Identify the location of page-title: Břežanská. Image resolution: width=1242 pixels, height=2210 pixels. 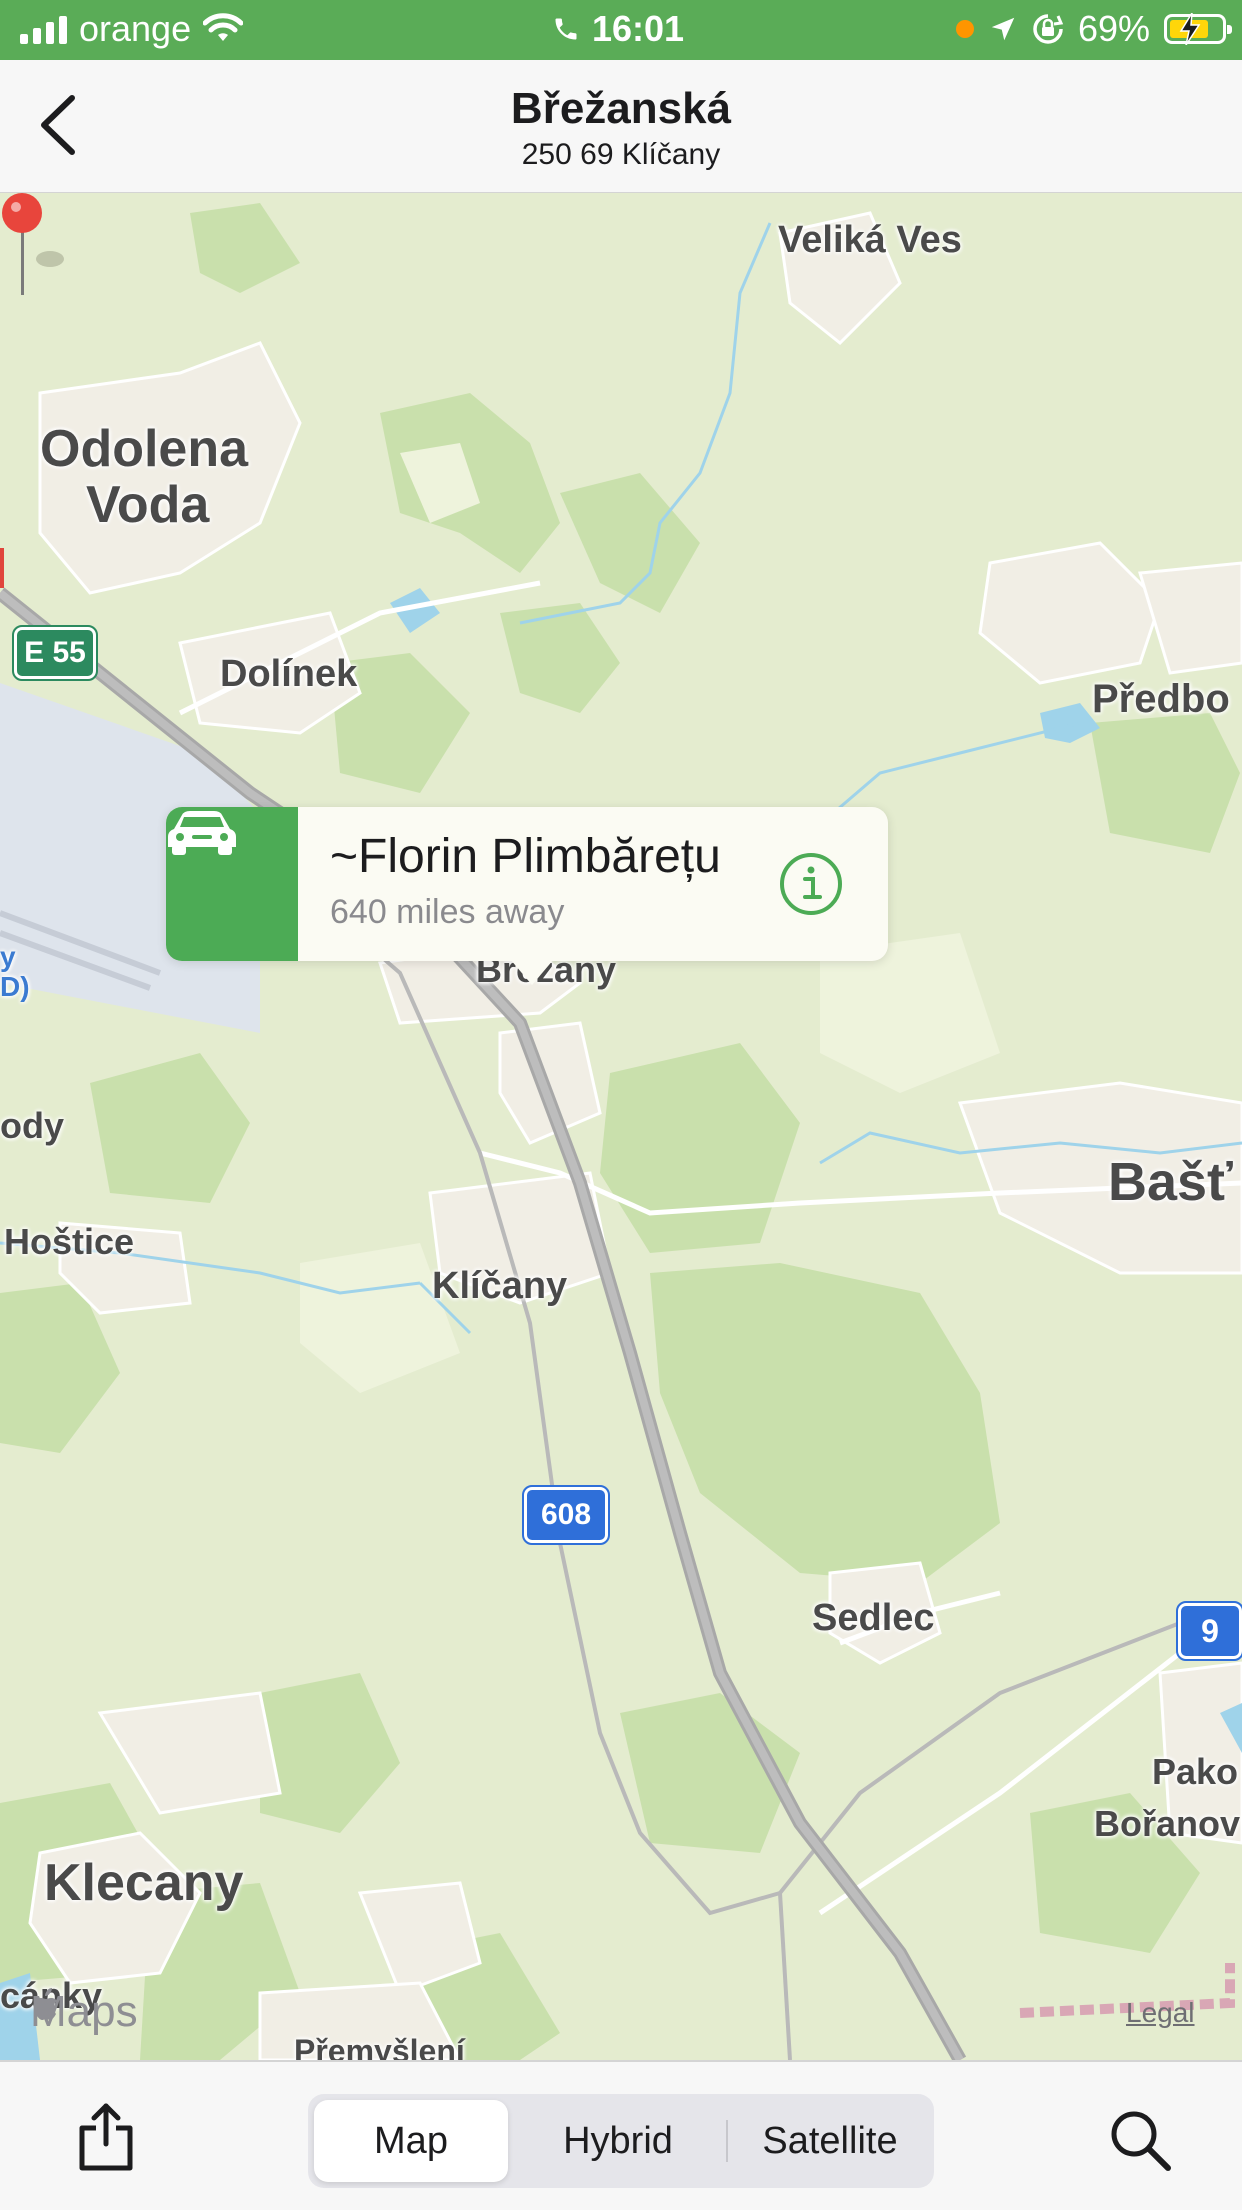
(621, 108).